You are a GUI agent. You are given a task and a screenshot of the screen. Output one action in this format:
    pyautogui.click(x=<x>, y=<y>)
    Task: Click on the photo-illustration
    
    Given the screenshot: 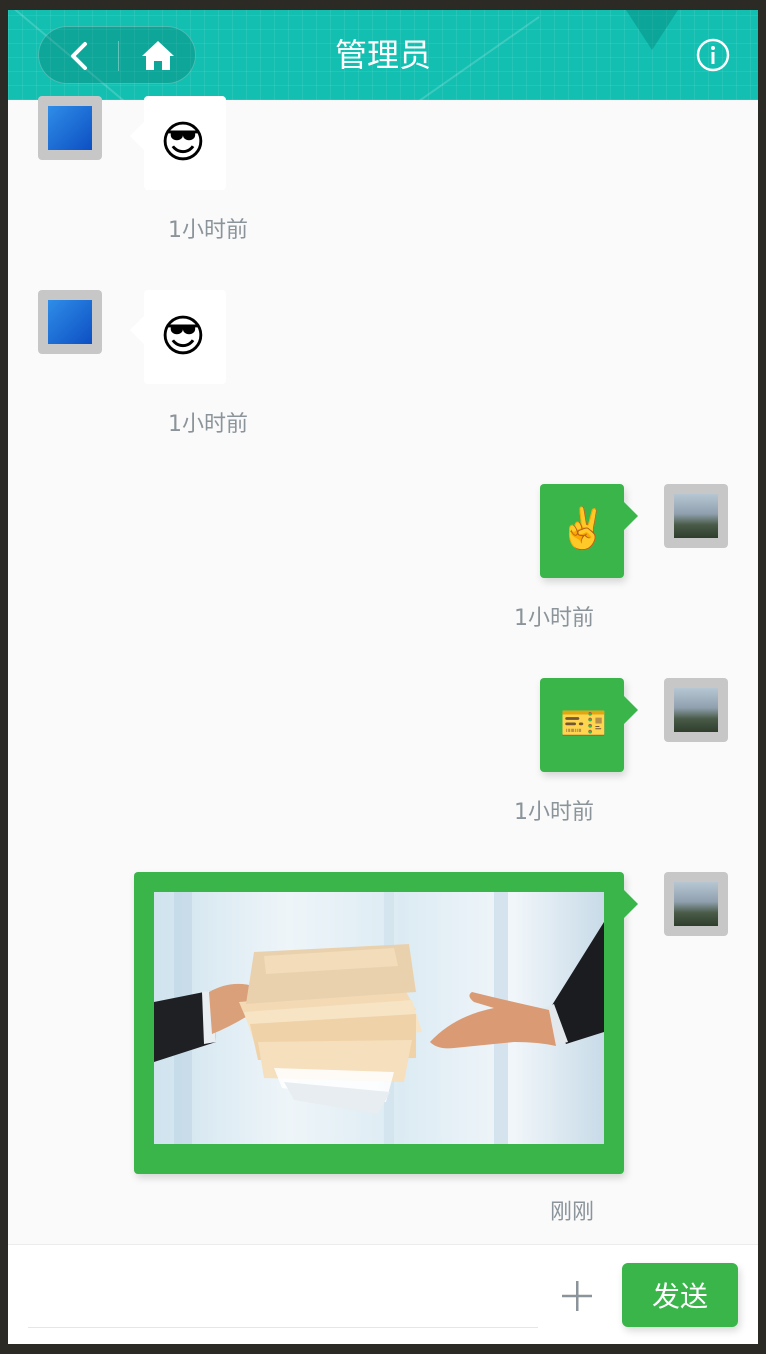 What is the action you would take?
    pyautogui.click(x=379, y=1018)
    